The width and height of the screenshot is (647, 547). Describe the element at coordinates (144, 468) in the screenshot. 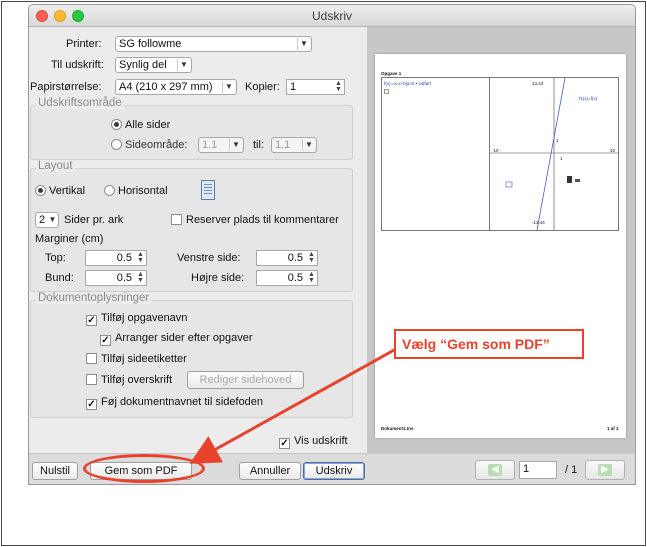

I see `highlight-ellipse` at that location.